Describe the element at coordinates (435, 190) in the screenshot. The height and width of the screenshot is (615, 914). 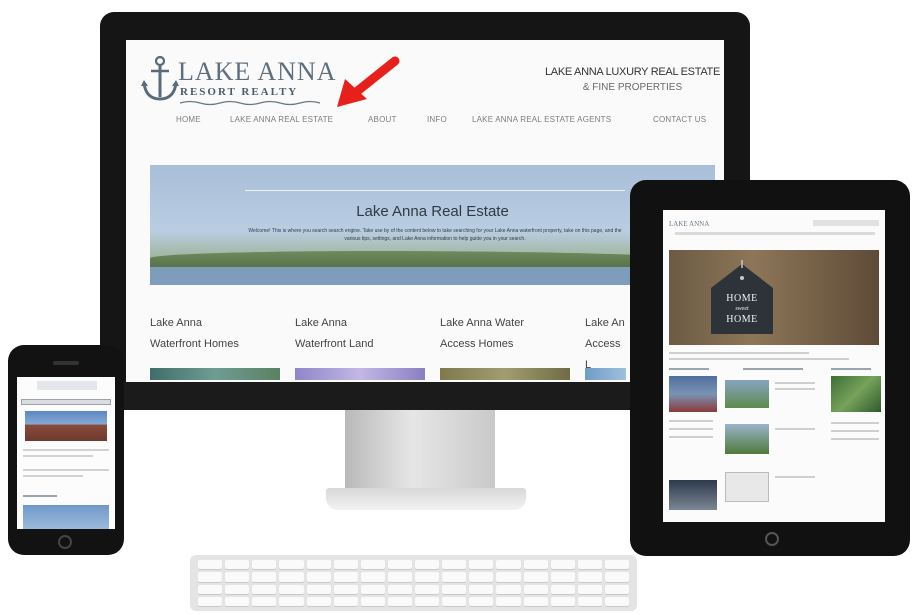
I see `hero-divider` at that location.